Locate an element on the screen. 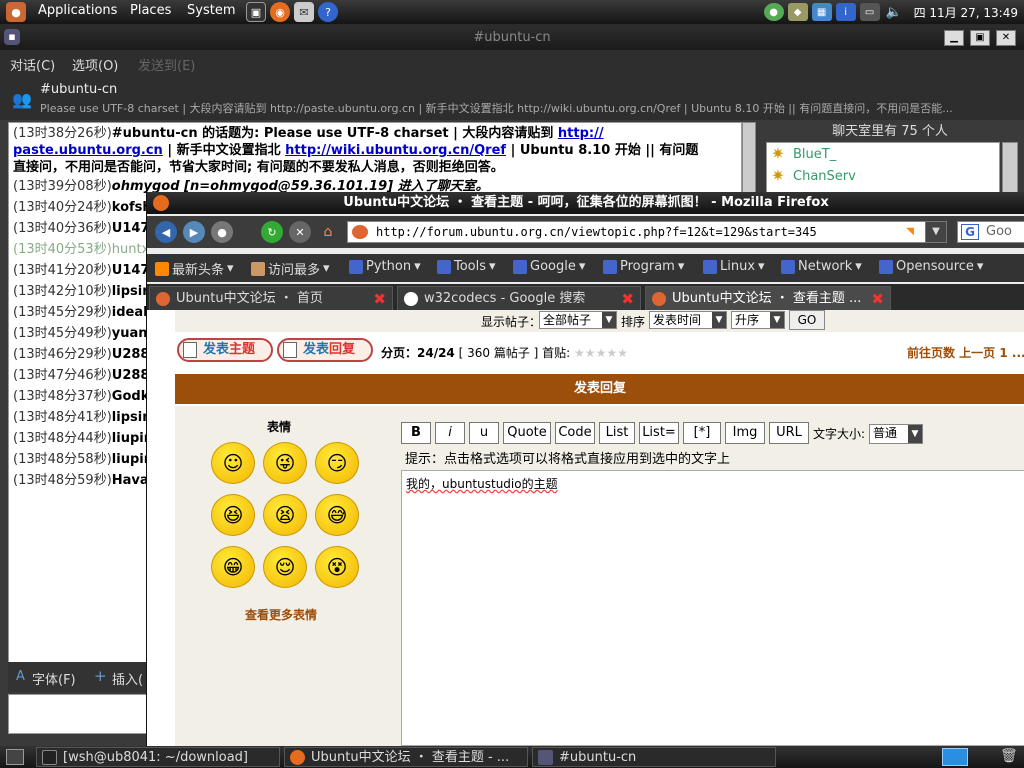  home-icon: ⌂ is located at coordinates (328, 232).